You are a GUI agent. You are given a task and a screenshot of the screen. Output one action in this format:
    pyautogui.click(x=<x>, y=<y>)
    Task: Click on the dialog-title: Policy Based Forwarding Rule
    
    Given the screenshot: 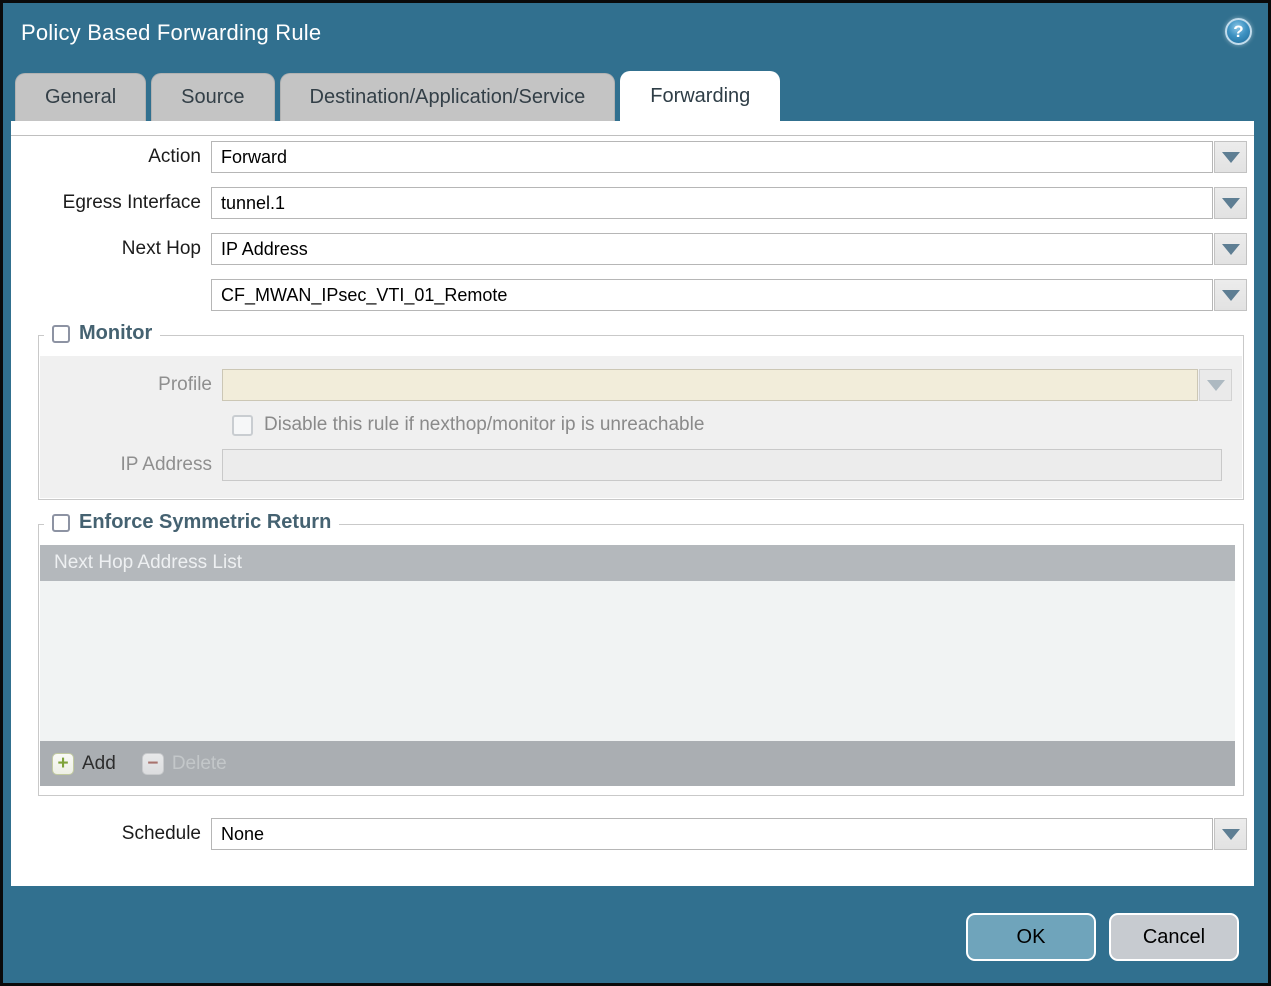 What is the action you would take?
    pyautogui.click(x=171, y=32)
    